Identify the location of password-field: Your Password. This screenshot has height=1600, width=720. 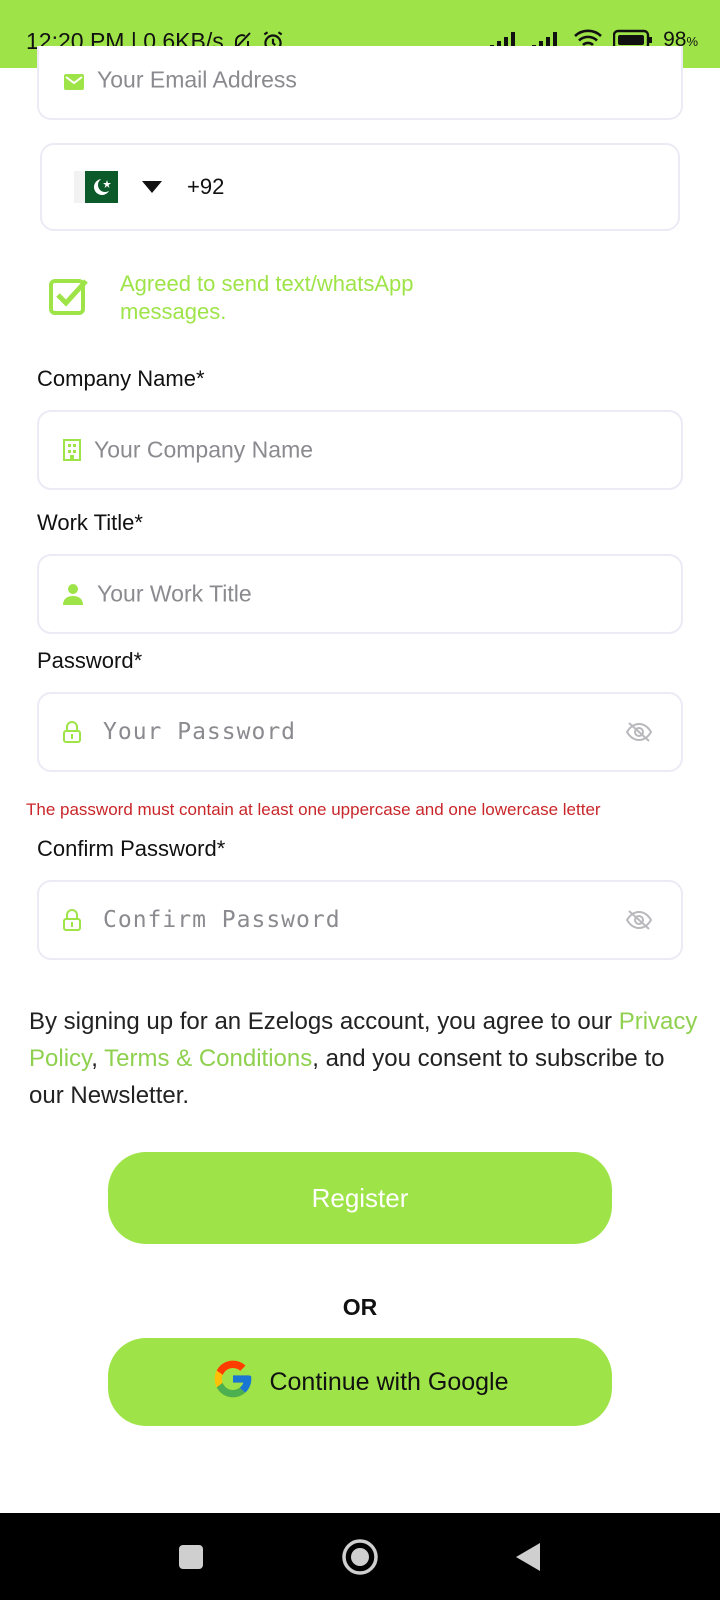
(360, 732).